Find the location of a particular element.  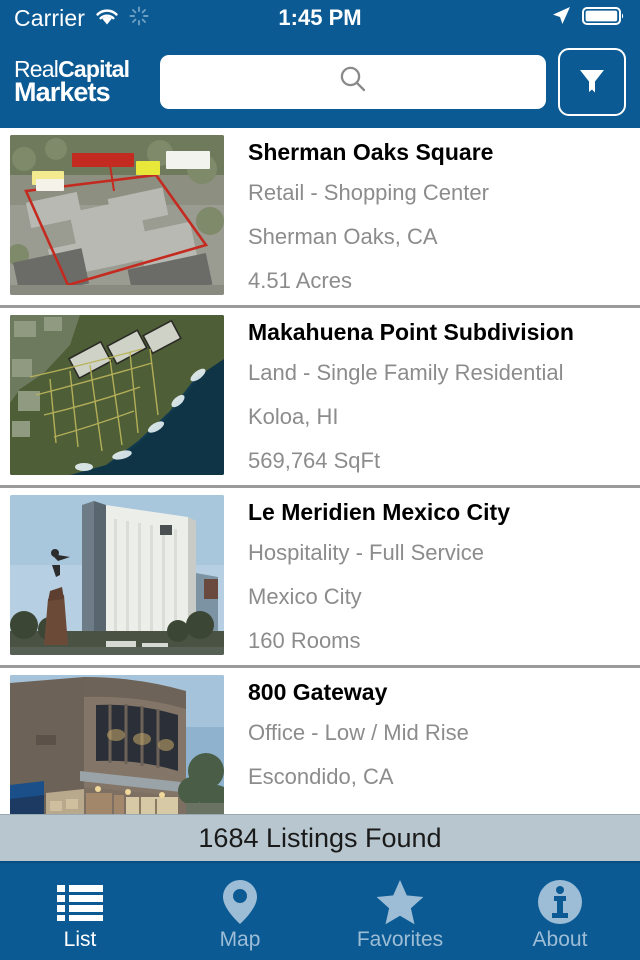

tab-bar: List Map Favorites About is located at coordinates (320, 910).